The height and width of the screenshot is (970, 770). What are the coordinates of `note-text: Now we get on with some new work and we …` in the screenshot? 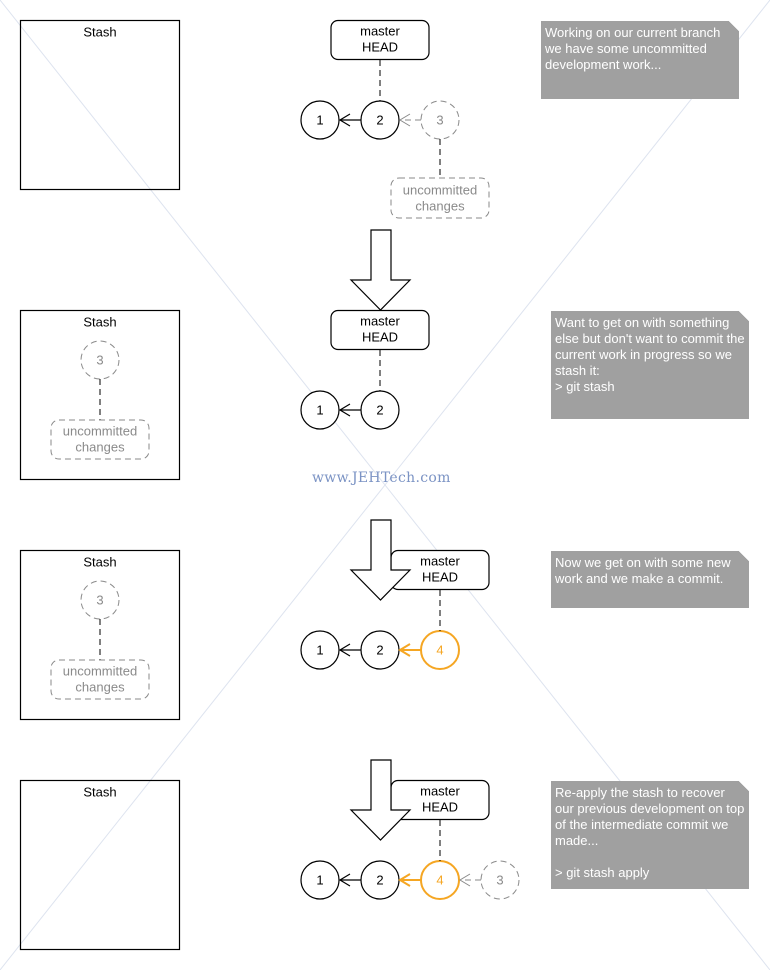 It's located at (643, 570).